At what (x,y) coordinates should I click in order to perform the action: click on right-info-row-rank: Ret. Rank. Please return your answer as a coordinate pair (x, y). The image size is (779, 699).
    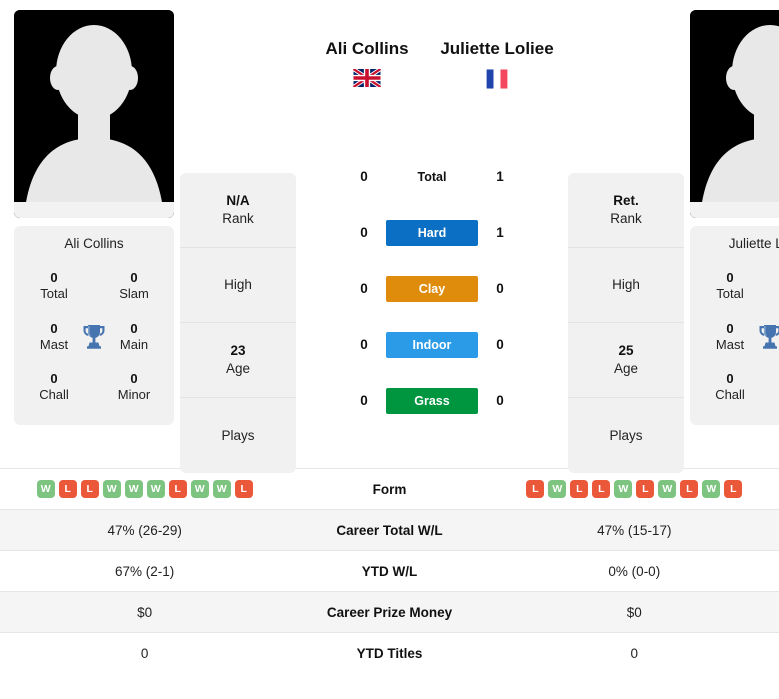
    Looking at the image, I should click on (626, 210).